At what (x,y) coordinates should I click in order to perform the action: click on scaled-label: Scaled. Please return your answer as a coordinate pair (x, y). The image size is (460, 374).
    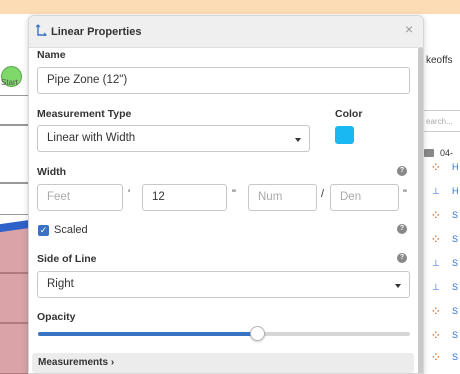
    Looking at the image, I should click on (71, 230).